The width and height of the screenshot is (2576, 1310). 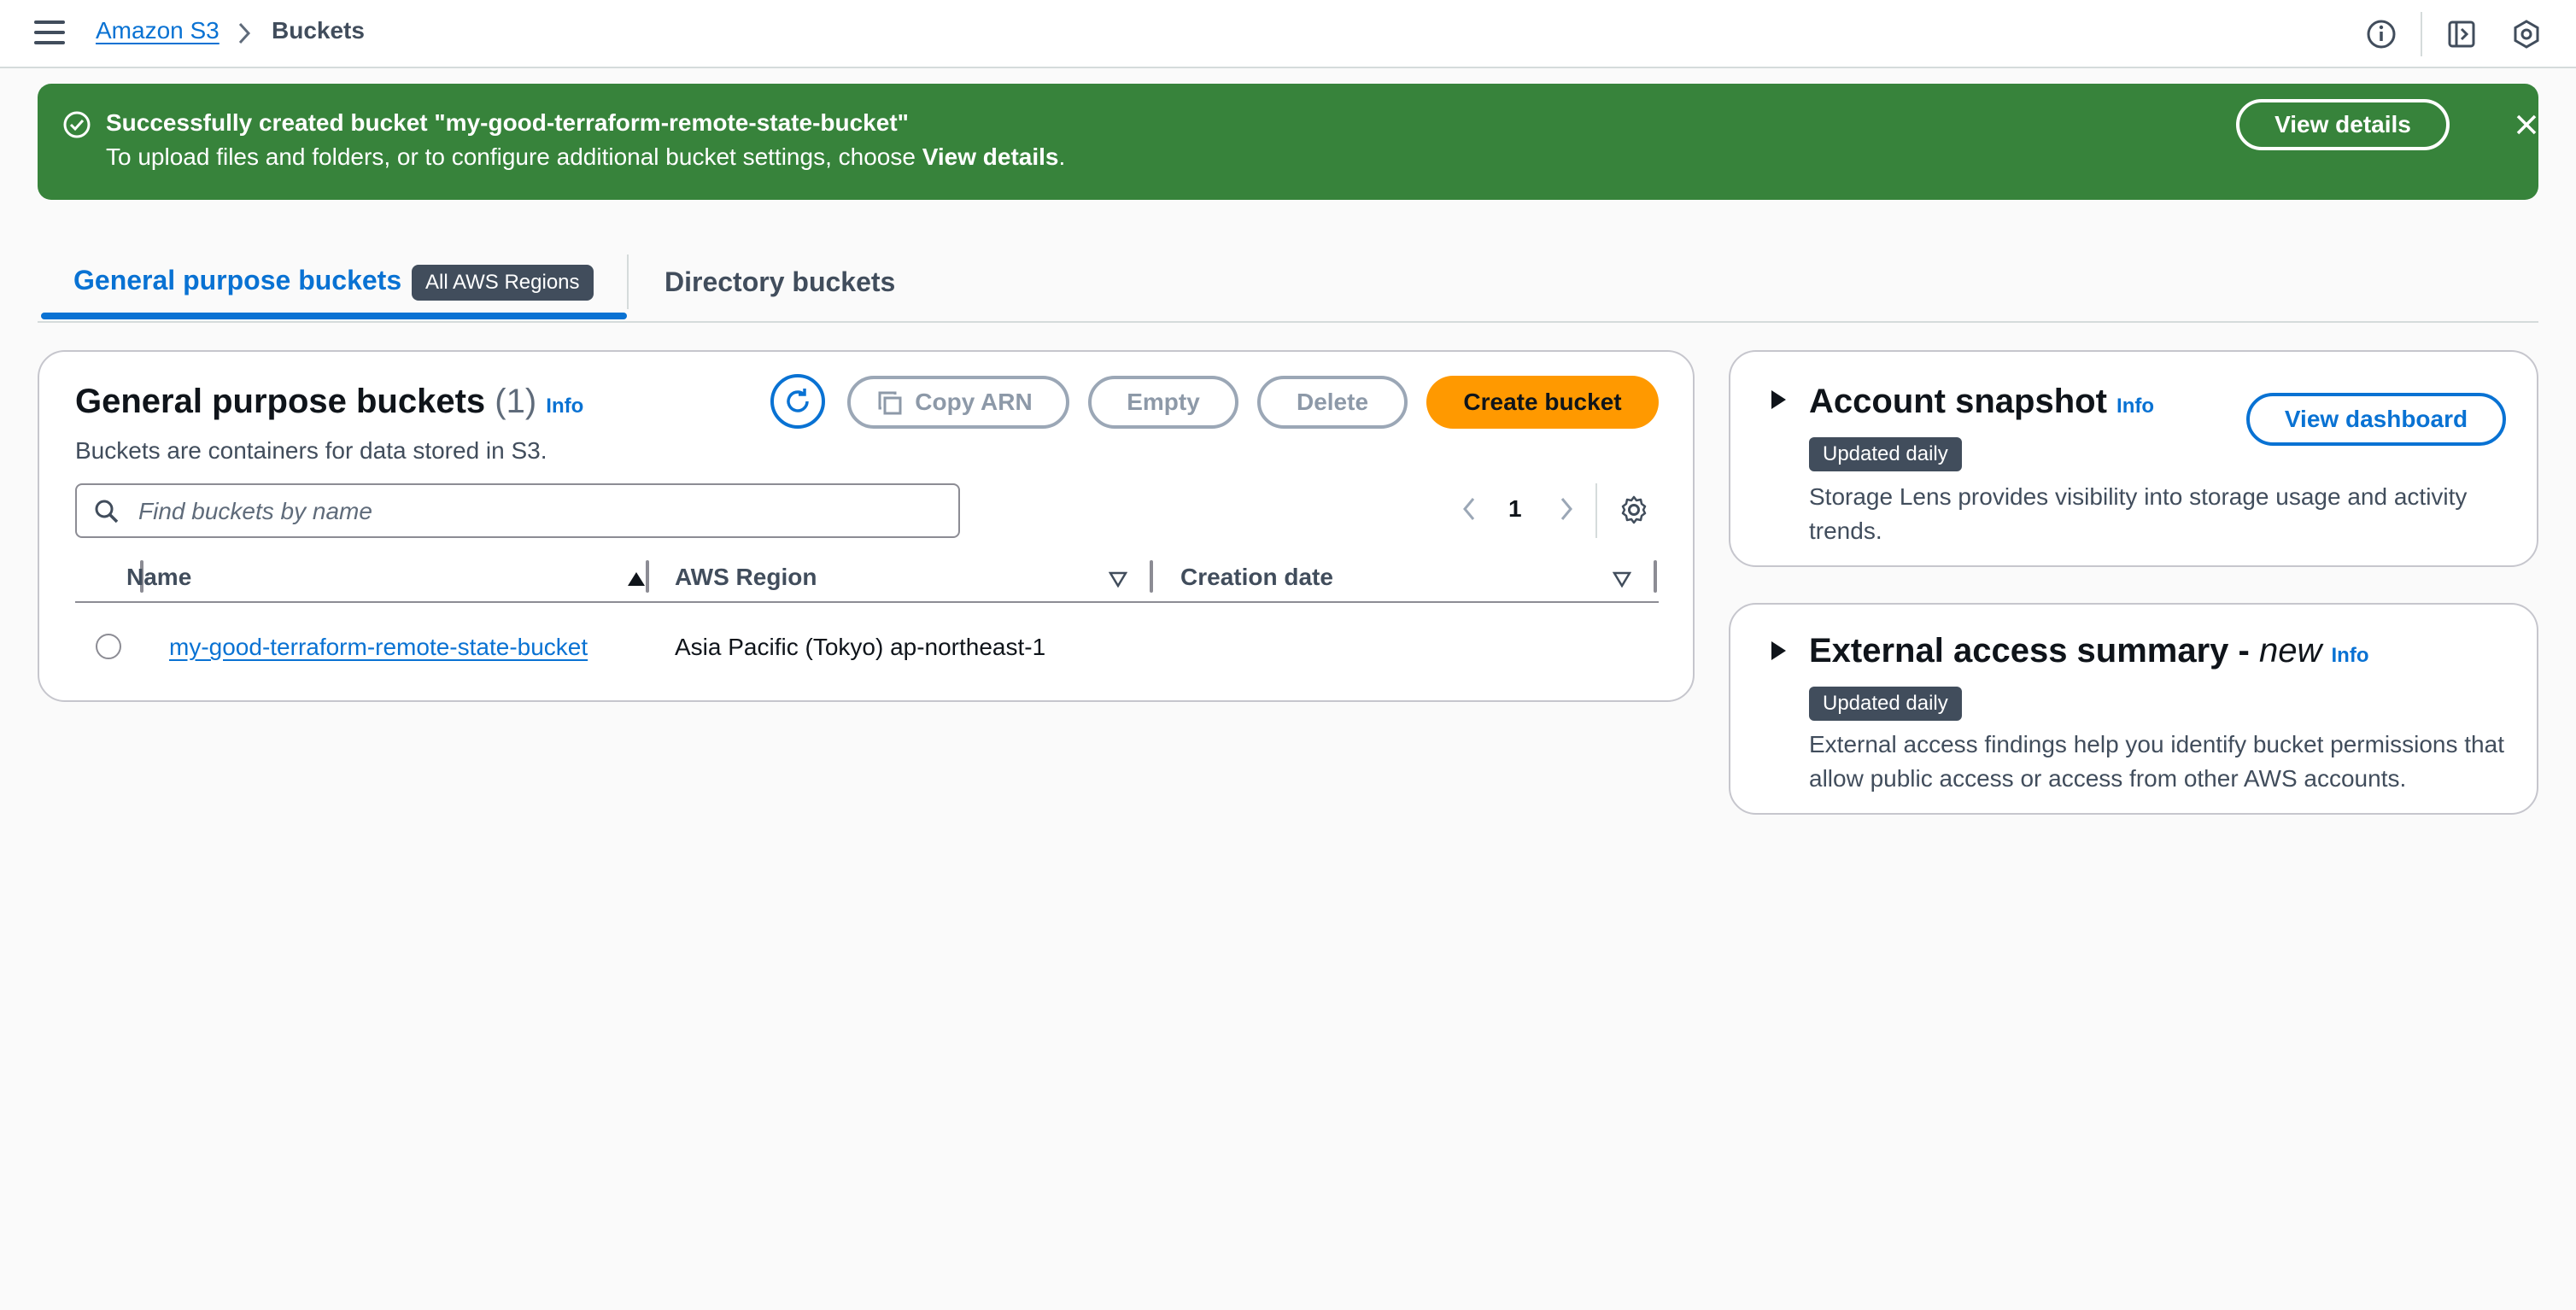 I want to click on search-input, so click(x=539, y=511).